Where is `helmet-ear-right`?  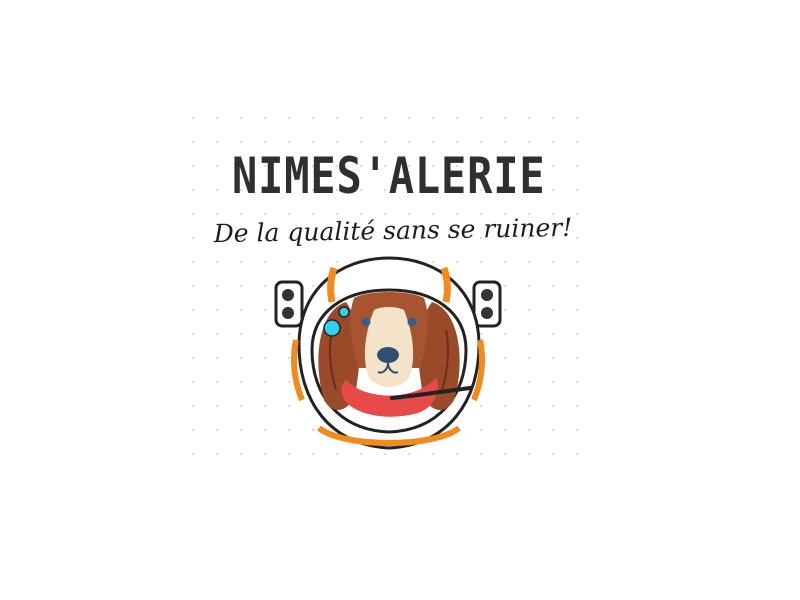
helmet-ear-right is located at coordinates (487, 304).